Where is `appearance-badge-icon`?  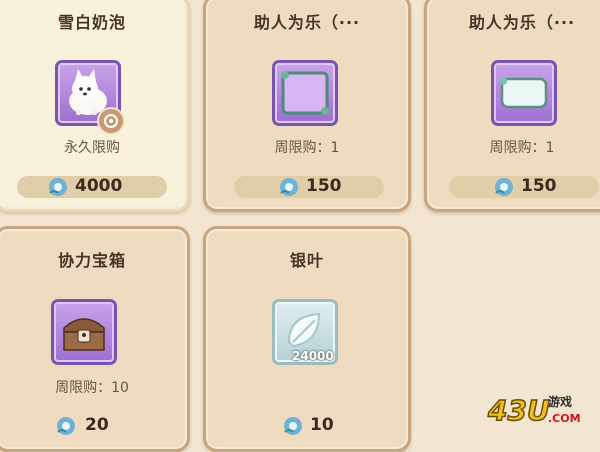 appearance-badge-icon is located at coordinates (111, 121).